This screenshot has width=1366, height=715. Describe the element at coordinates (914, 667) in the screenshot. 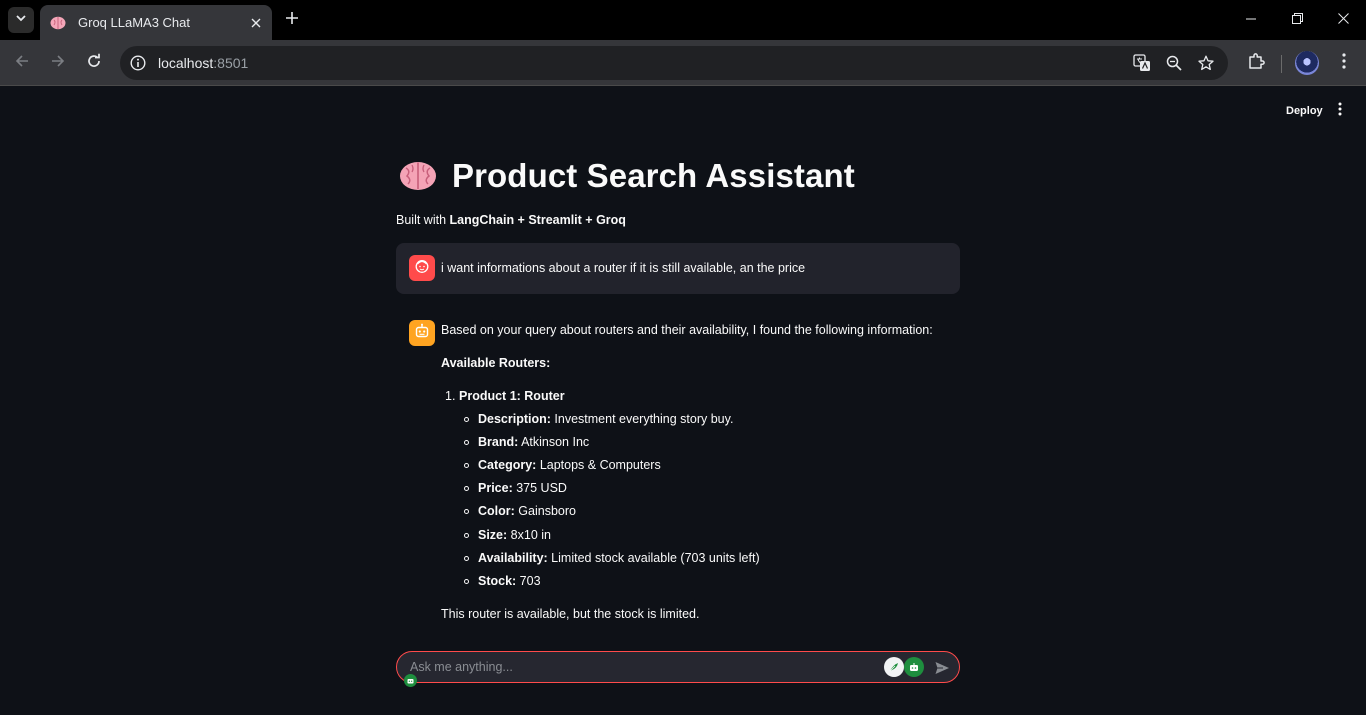

I see `grammar-robot-icon` at that location.